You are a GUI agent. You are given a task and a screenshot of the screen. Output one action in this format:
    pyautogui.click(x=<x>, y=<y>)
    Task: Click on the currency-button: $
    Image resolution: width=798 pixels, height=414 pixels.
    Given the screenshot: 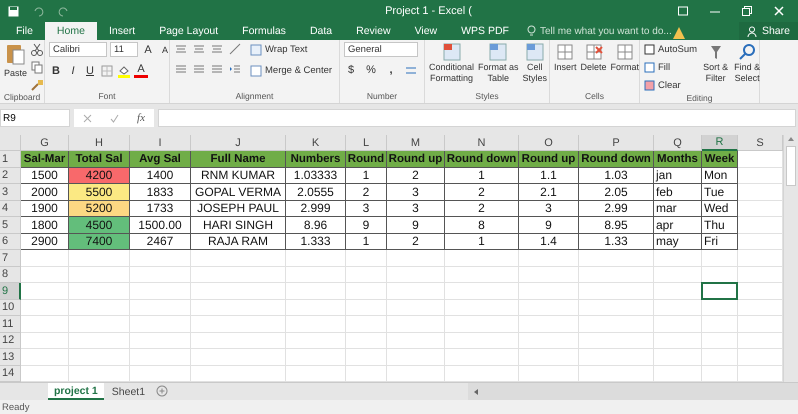 What is the action you would take?
    pyautogui.click(x=351, y=70)
    